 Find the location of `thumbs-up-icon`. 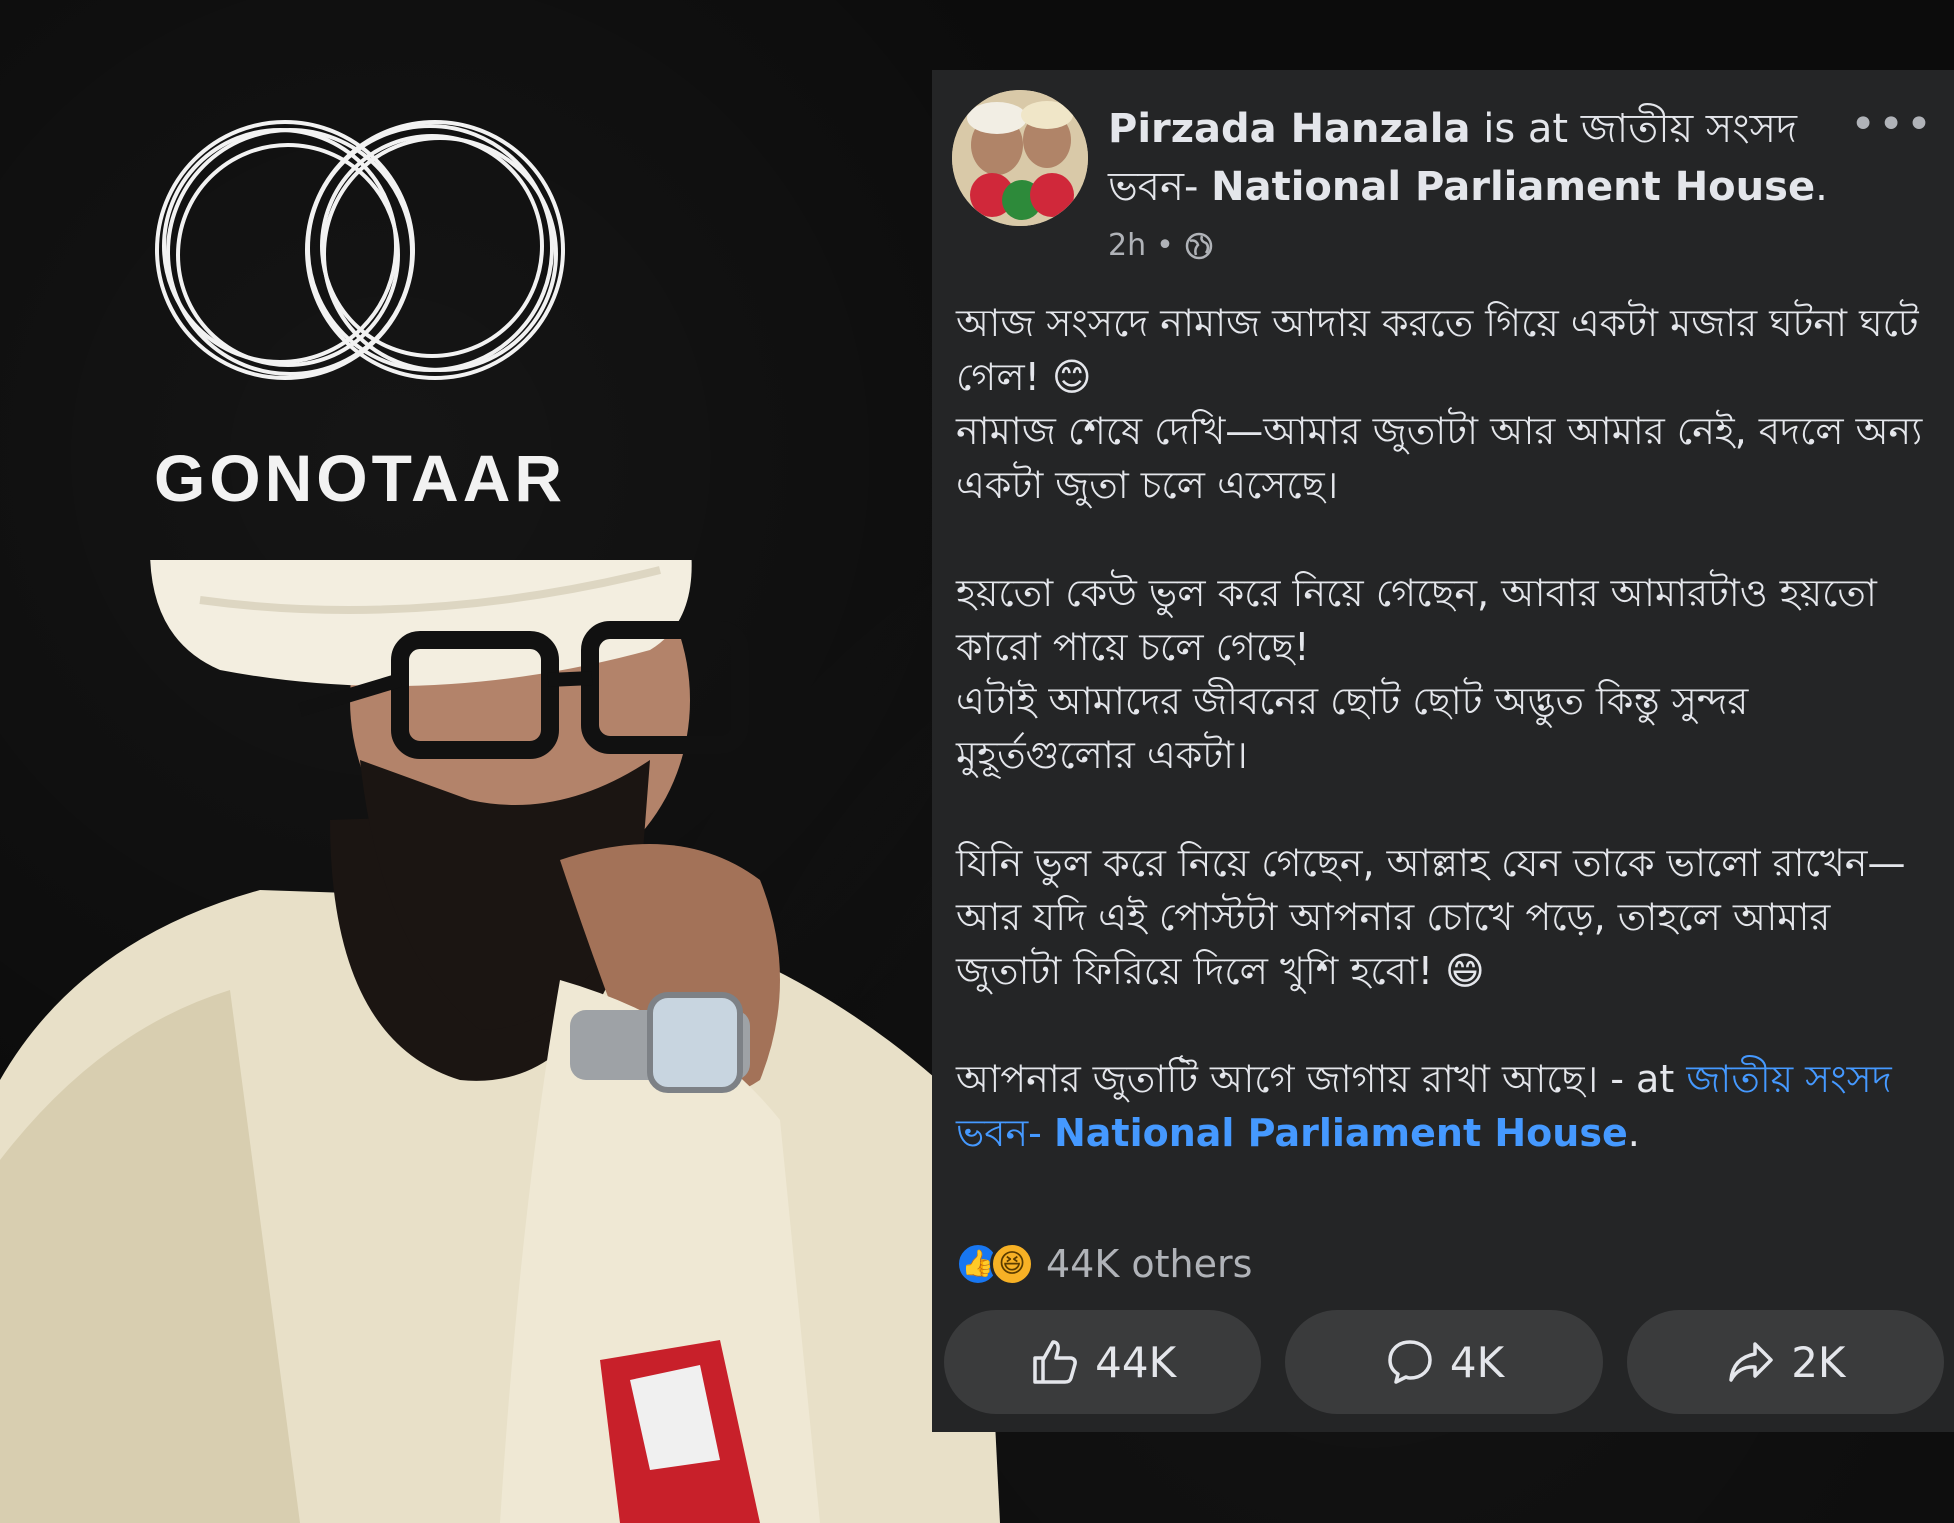

thumbs-up-icon is located at coordinates (1055, 1362).